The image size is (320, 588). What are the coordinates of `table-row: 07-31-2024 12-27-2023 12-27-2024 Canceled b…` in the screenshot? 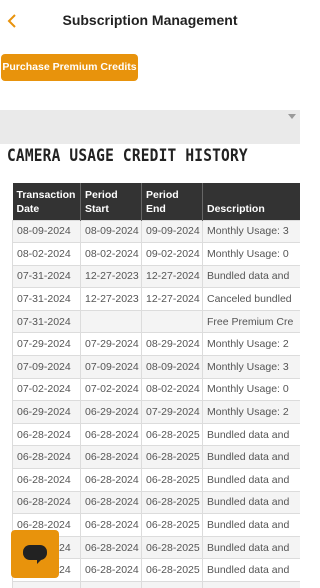 It's located at (156, 299).